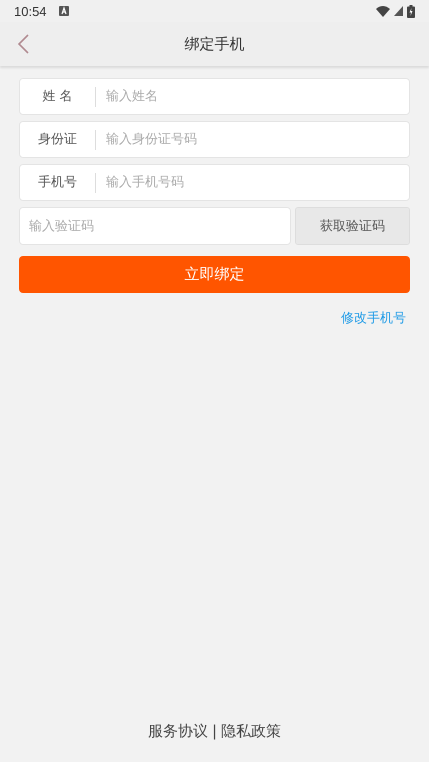  I want to click on service-agreement-link: 服务协议, so click(178, 731).